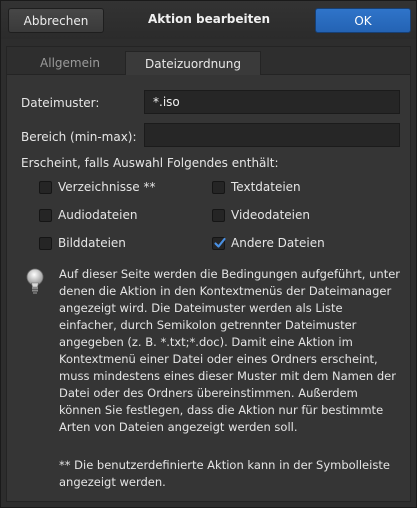 The image size is (417, 508). I want to click on pattern-input: *.iso, so click(272, 102).